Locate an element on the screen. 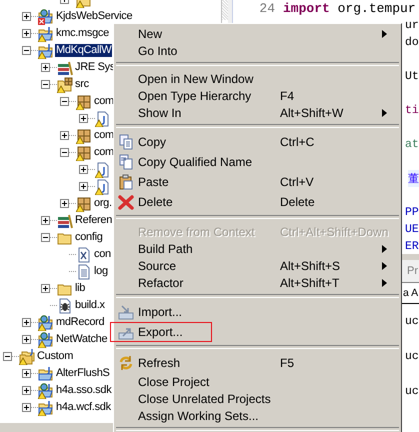 The image size is (419, 432). tree-item: src is located at coordinates (82, 84).